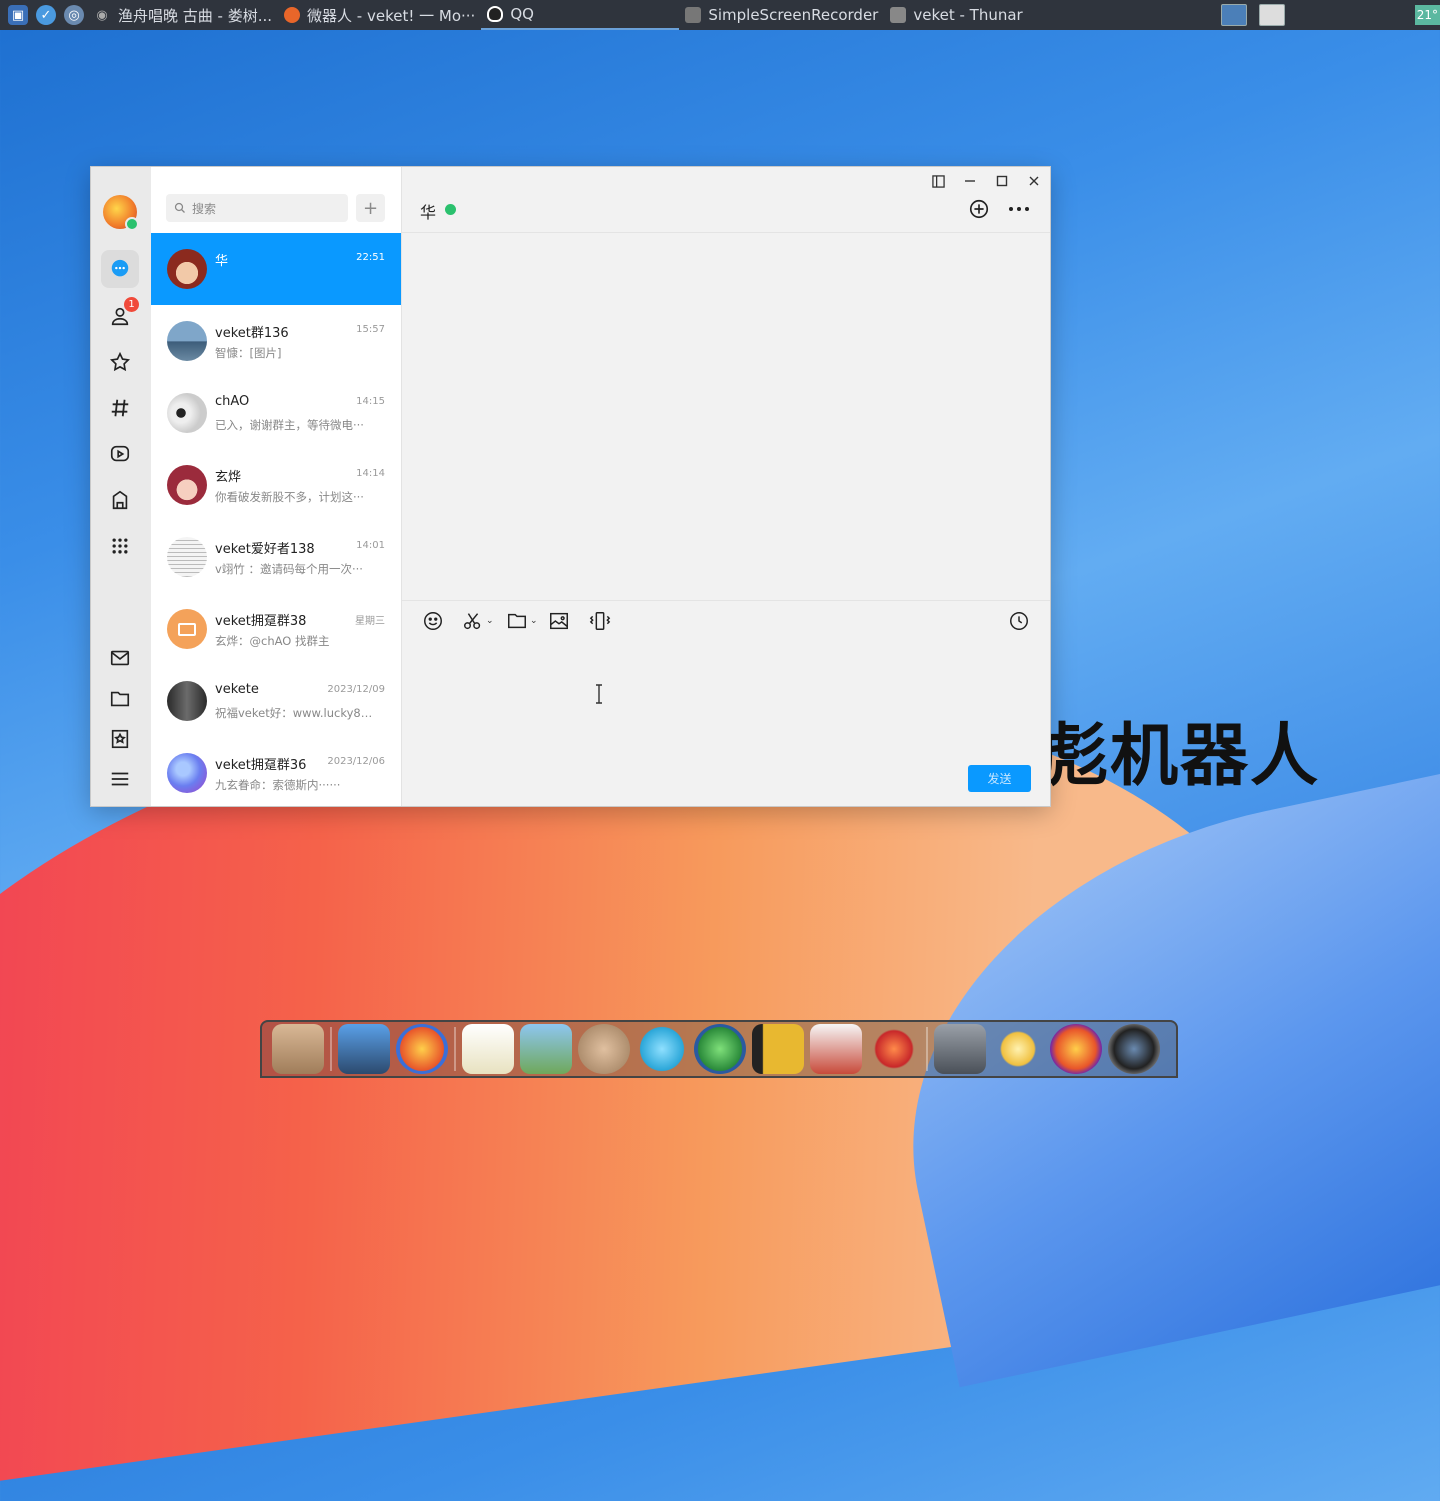 The width and height of the screenshot is (1440, 1501). Describe the element at coordinates (120, 362) in the screenshot. I see `star-icon` at that location.